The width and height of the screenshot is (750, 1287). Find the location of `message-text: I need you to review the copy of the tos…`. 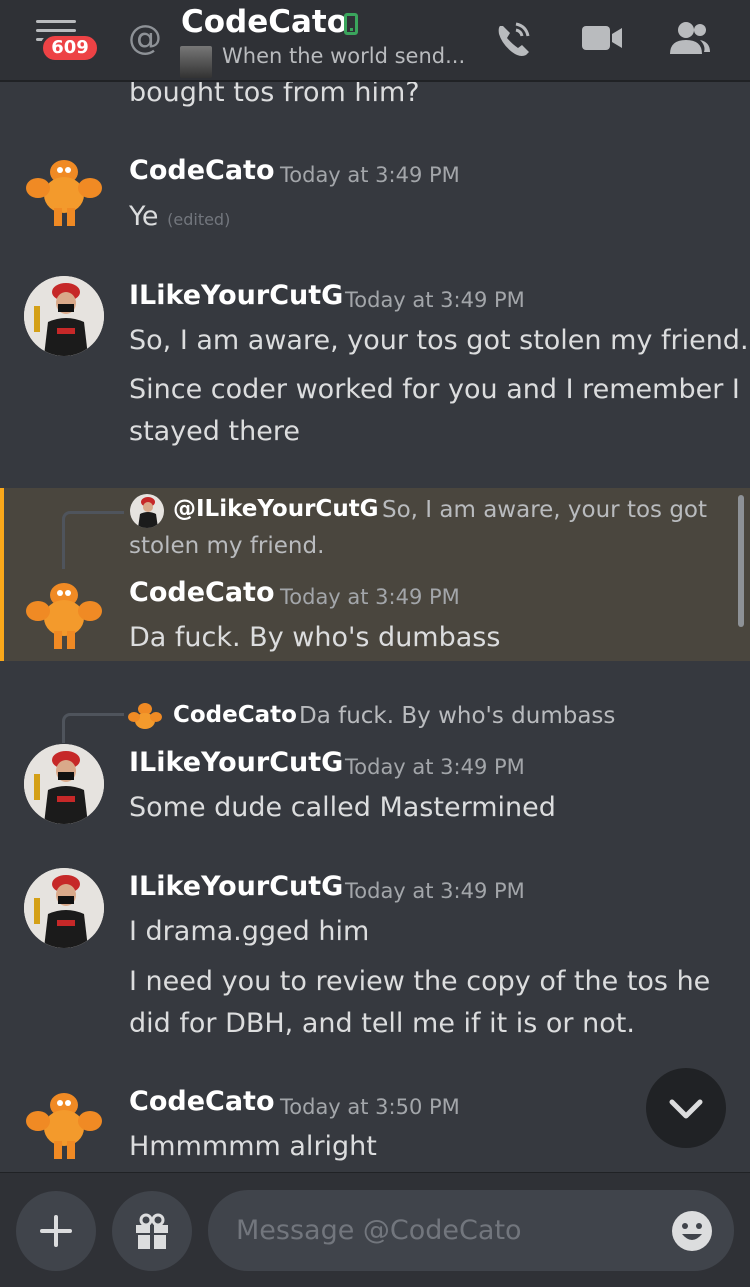

message-text: I need you to review the copy of the tos… is located at coordinates (420, 981).